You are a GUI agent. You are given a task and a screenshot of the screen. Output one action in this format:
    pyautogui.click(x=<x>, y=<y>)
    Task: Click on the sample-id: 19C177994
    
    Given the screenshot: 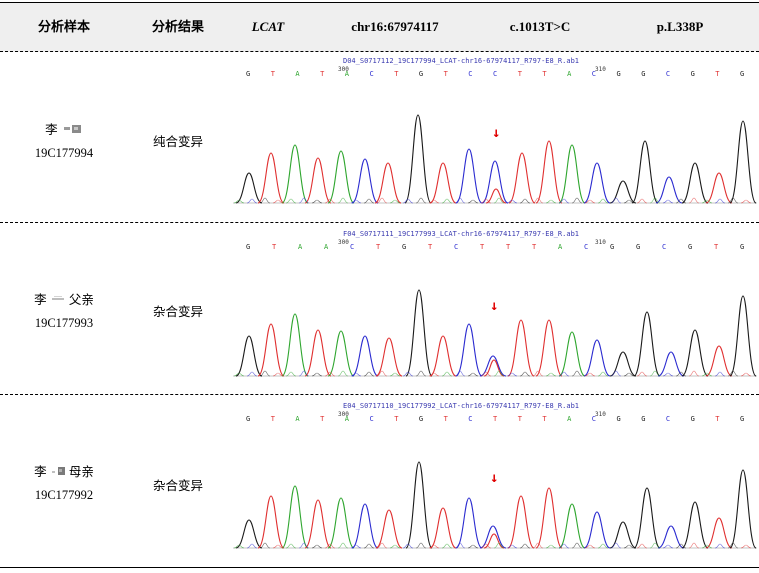 What is the action you would take?
    pyautogui.click(x=64, y=153)
    